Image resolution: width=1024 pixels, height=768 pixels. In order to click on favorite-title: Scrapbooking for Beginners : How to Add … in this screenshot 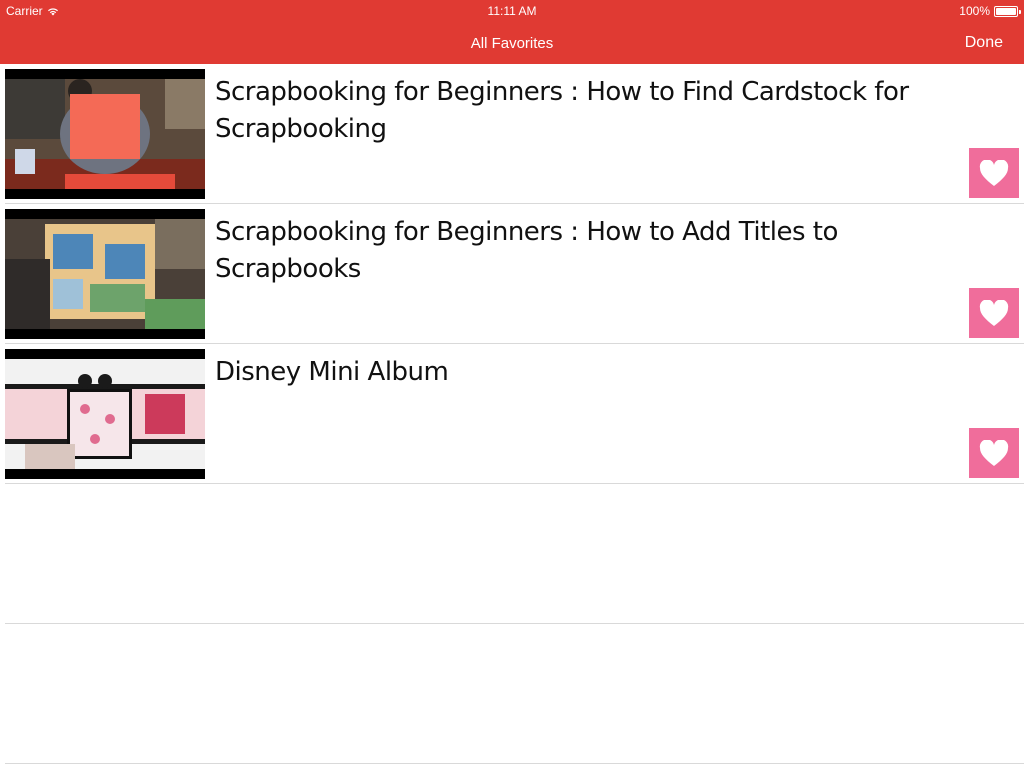, I will do `click(585, 251)`.